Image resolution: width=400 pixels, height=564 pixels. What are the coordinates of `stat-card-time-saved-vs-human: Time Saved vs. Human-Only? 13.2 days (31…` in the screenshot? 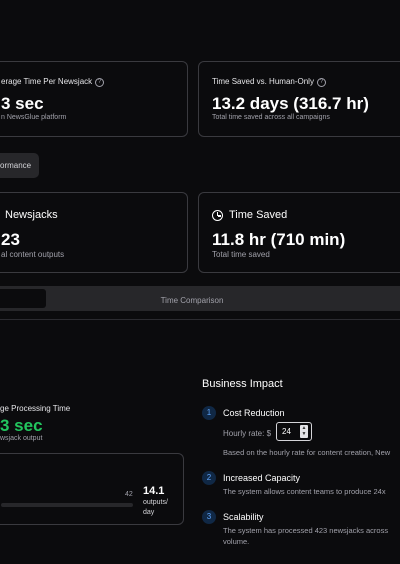 It's located at (299, 99).